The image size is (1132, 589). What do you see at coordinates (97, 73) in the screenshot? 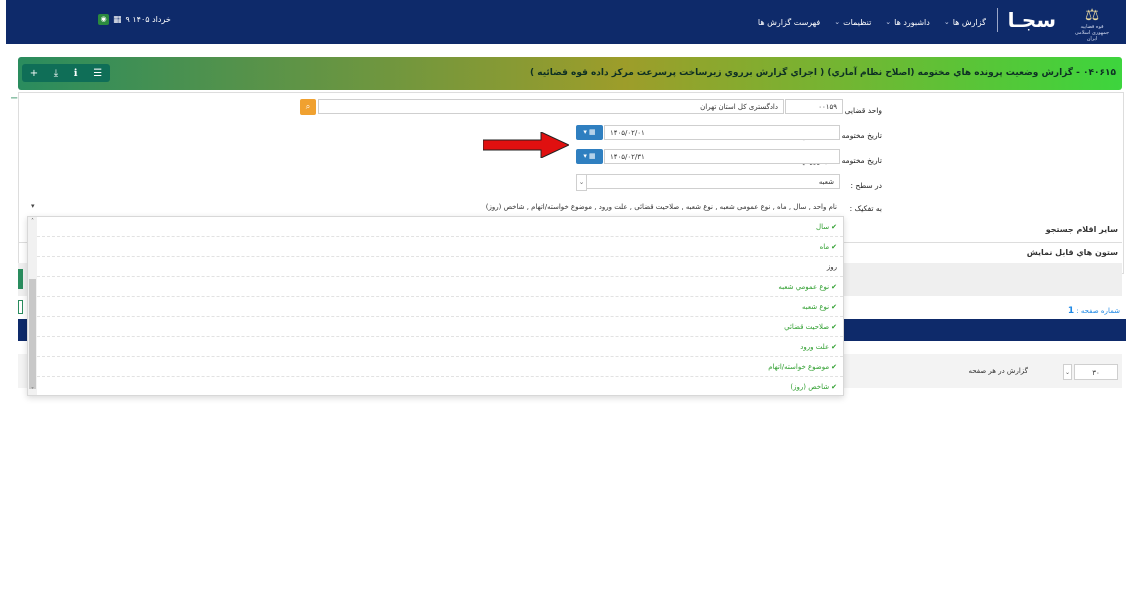
I see `list-icon: ☰` at bounding box center [97, 73].